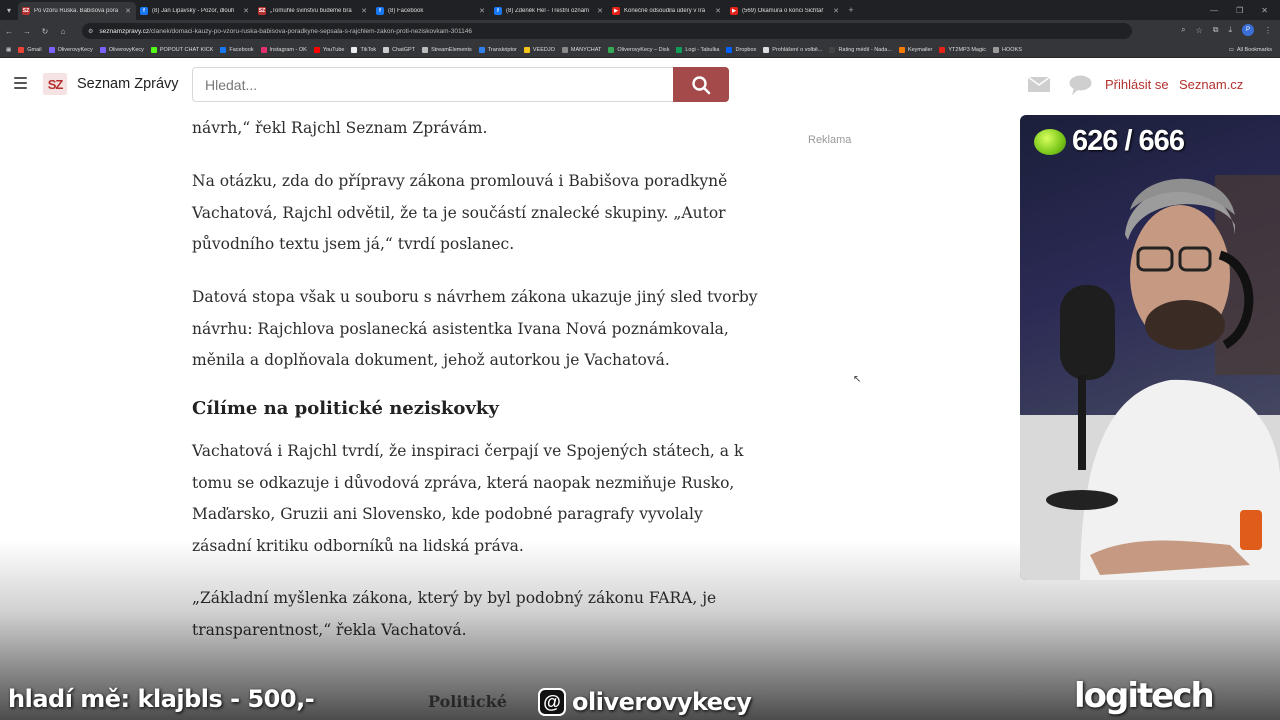 This screenshot has width=1280, height=720. I want to click on bookmark-item: YouTube, so click(328, 49).